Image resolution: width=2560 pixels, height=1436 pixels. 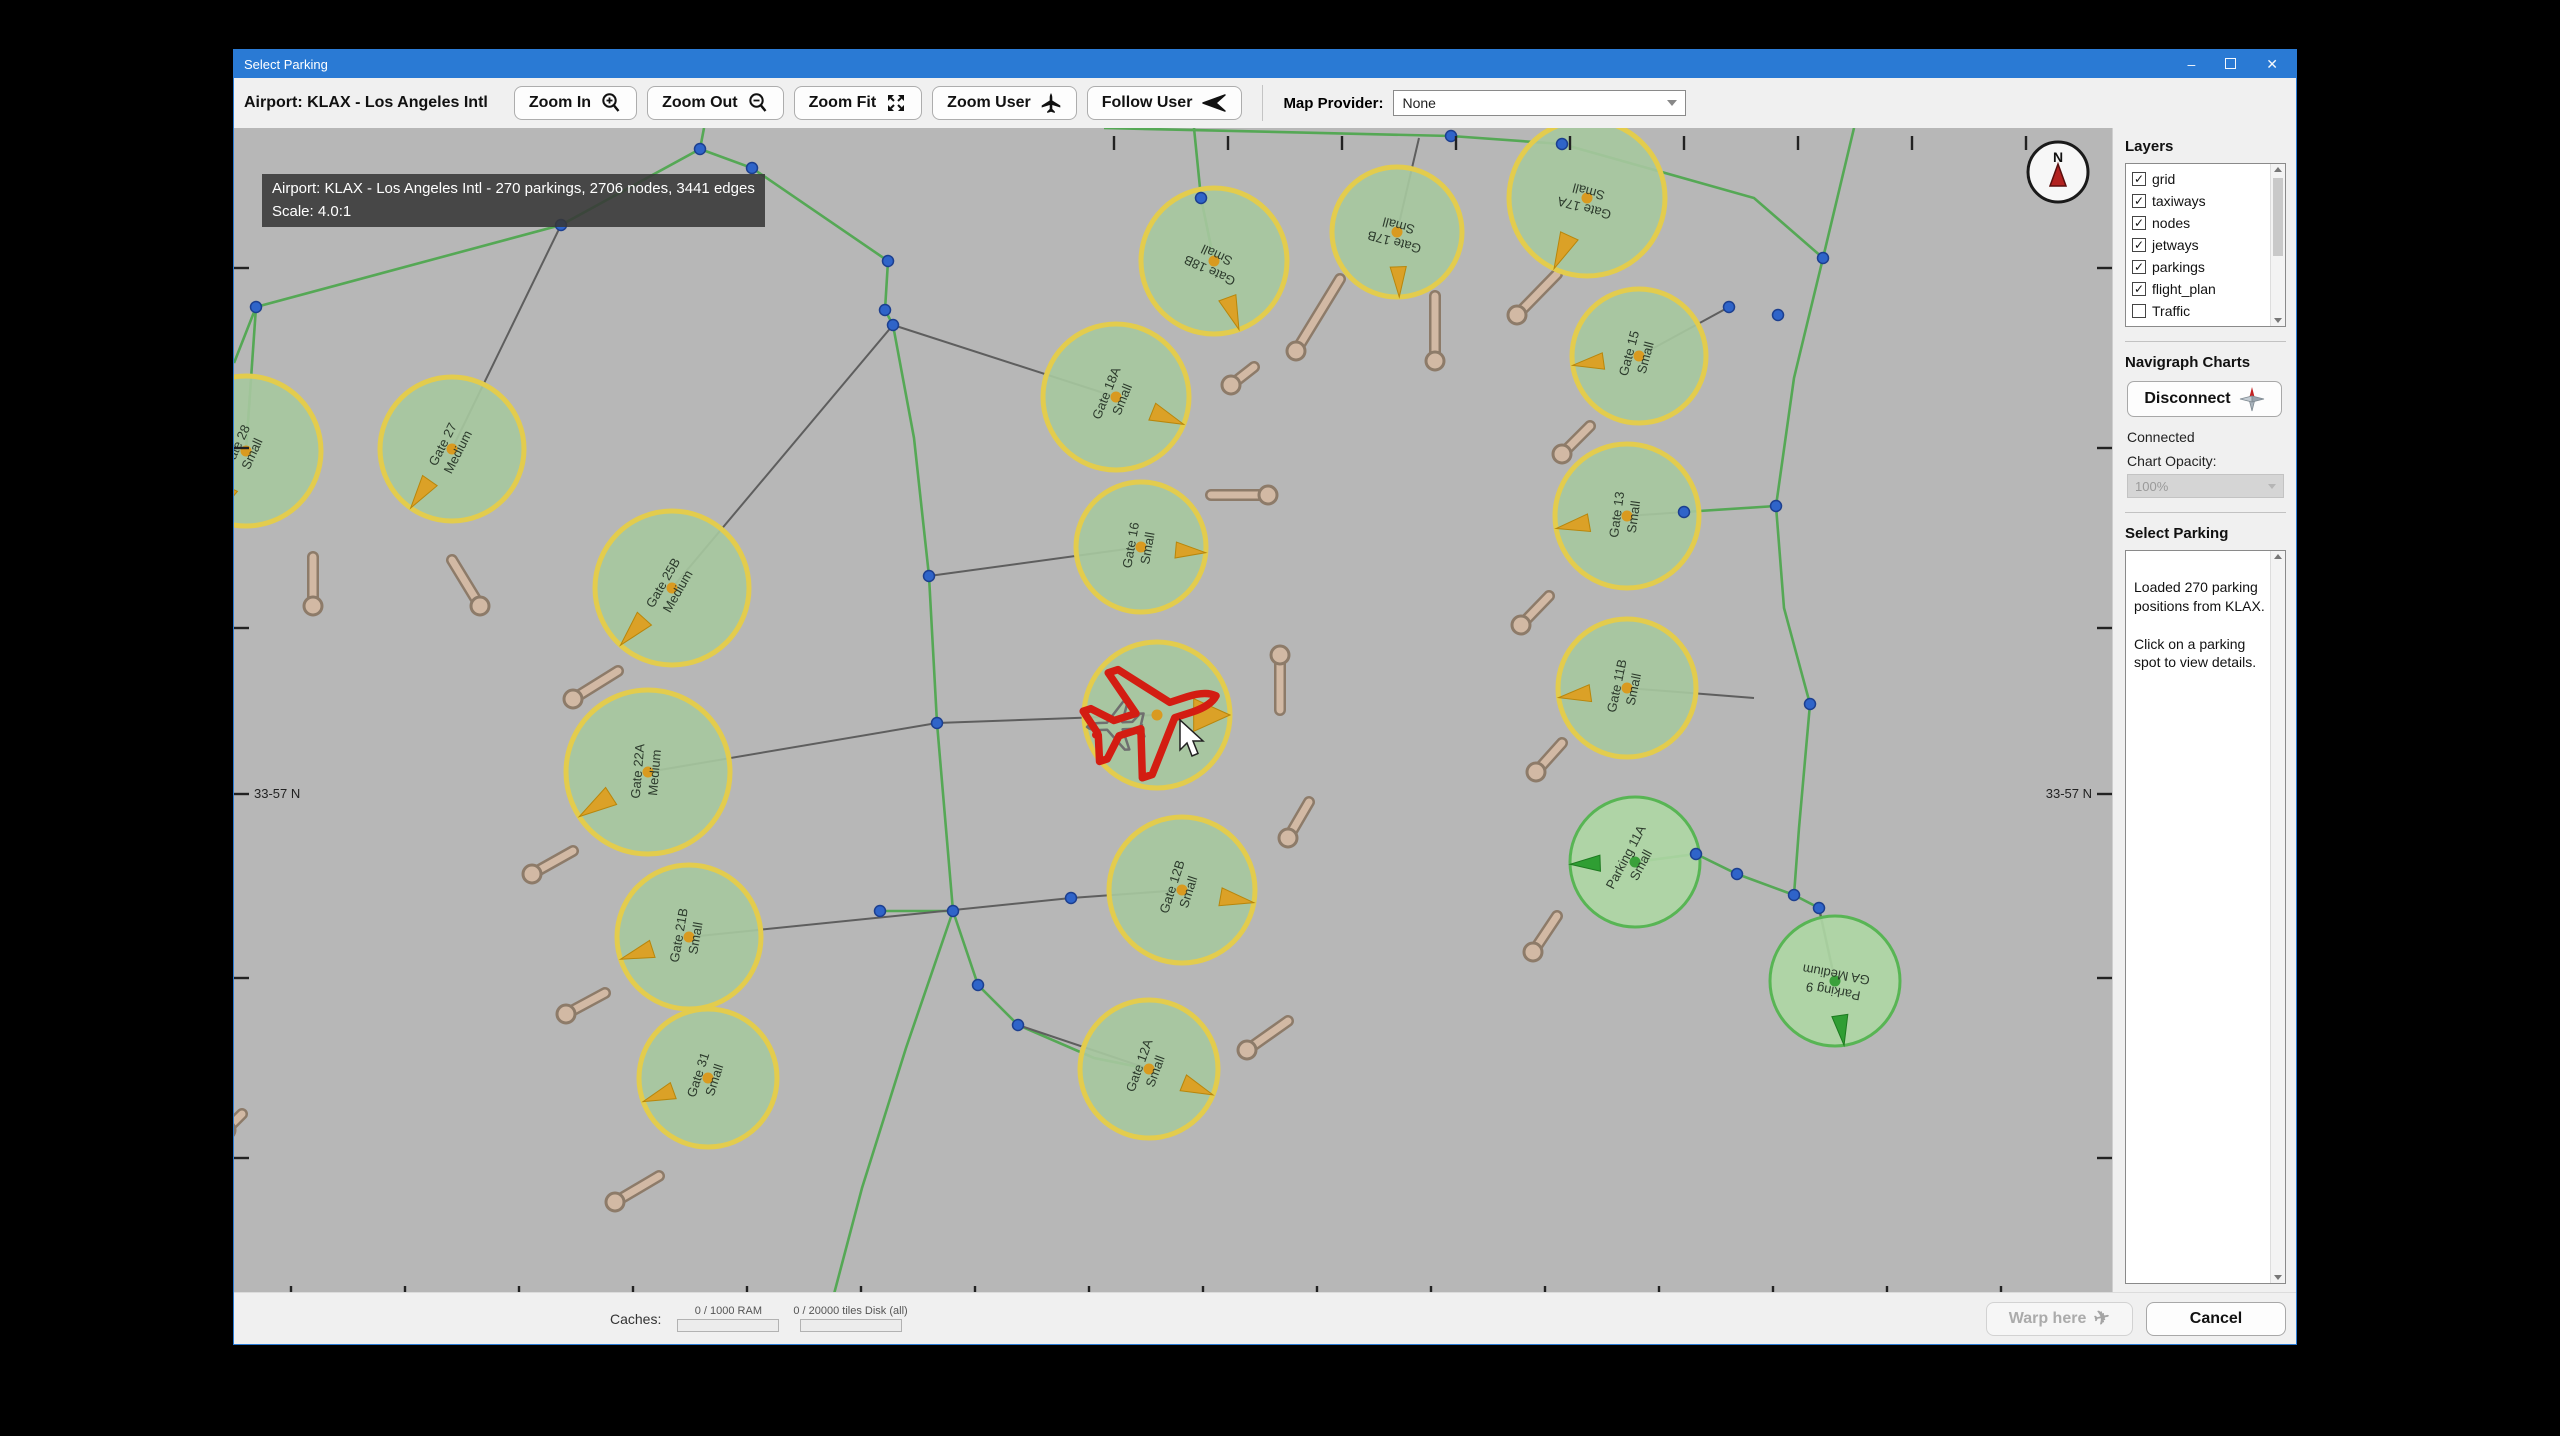 What do you see at coordinates (648, 772) in the screenshot?
I see `parking-spot-gate-22a: Gate 22AMedium` at bounding box center [648, 772].